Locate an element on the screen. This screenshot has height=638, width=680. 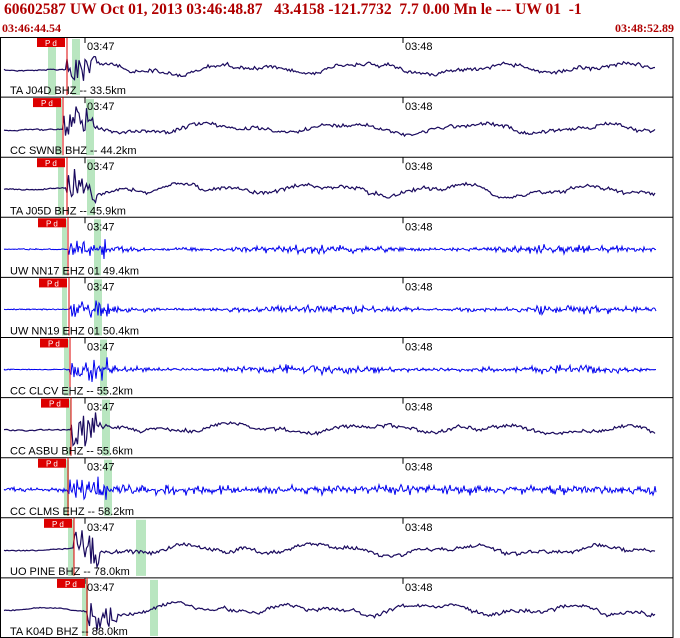
trace-row-9: 03:47 03:48 P d UO PINE BHZ -- 78.0km is located at coordinates (336, 548).